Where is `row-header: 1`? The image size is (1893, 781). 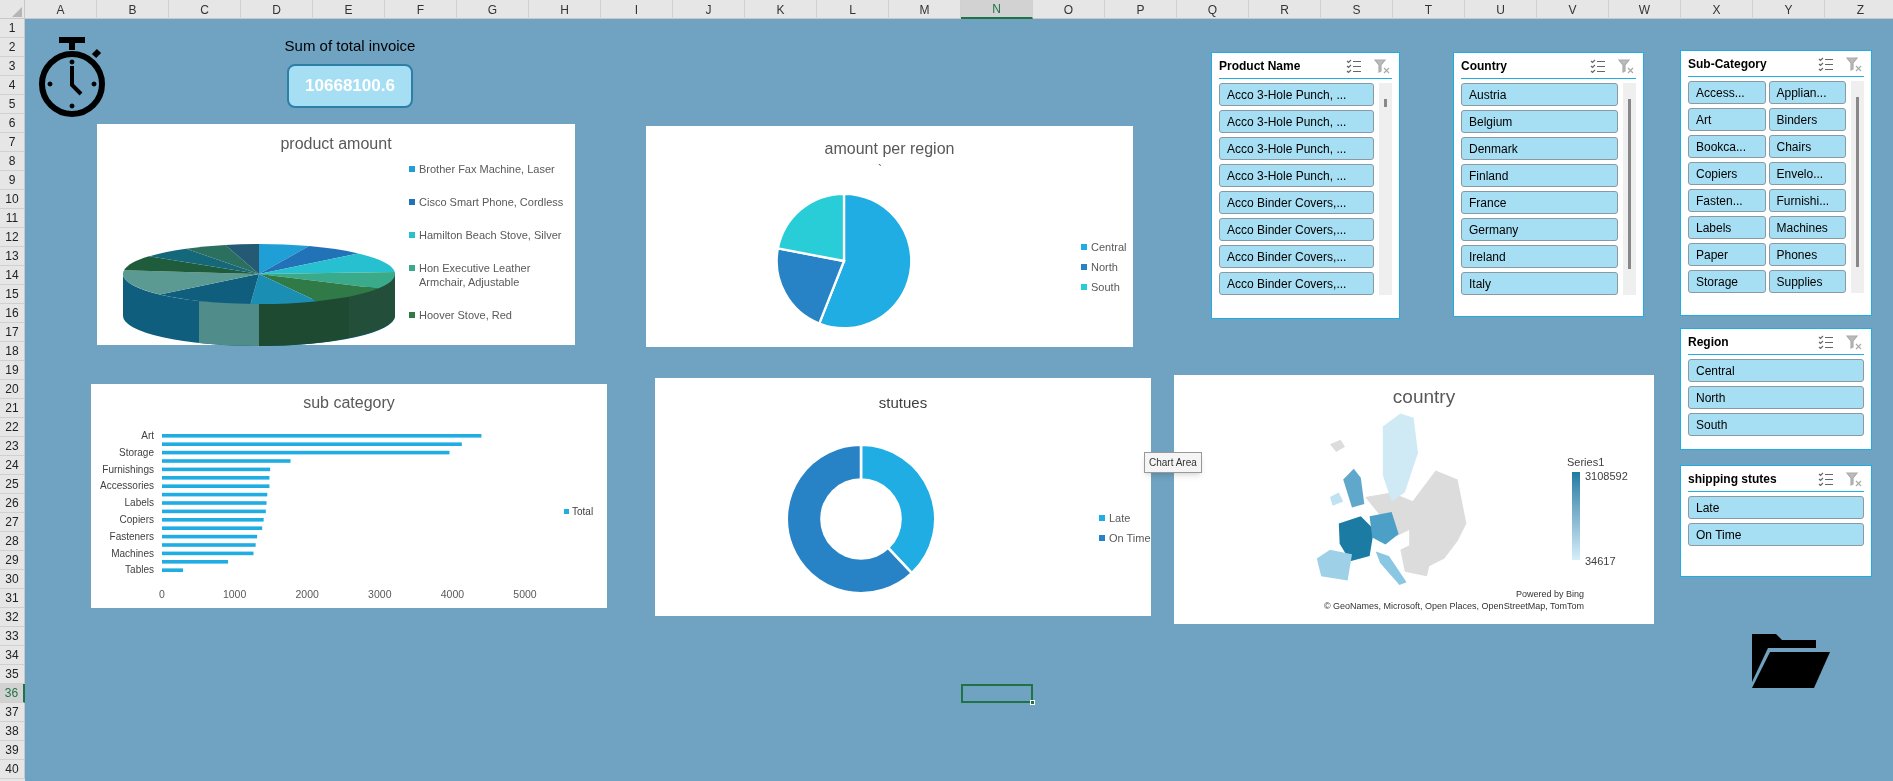 row-header: 1 is located at coordinates (12, 28).